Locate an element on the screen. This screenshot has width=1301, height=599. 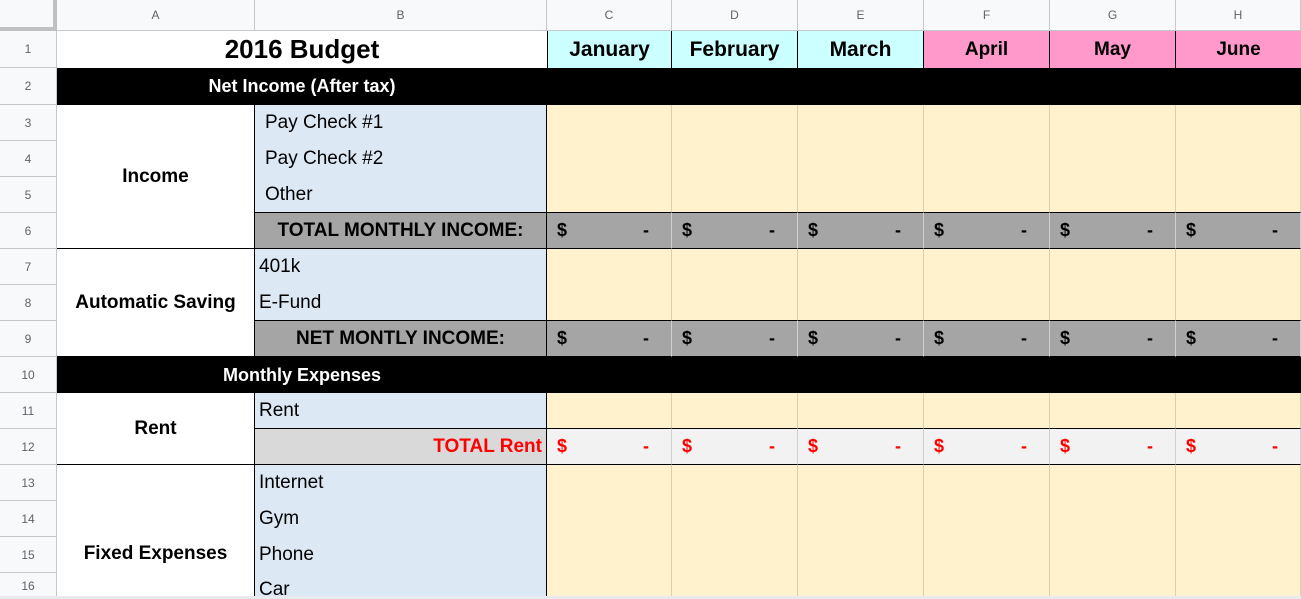
month-header-june: June is located at coordinates (1238, 49).